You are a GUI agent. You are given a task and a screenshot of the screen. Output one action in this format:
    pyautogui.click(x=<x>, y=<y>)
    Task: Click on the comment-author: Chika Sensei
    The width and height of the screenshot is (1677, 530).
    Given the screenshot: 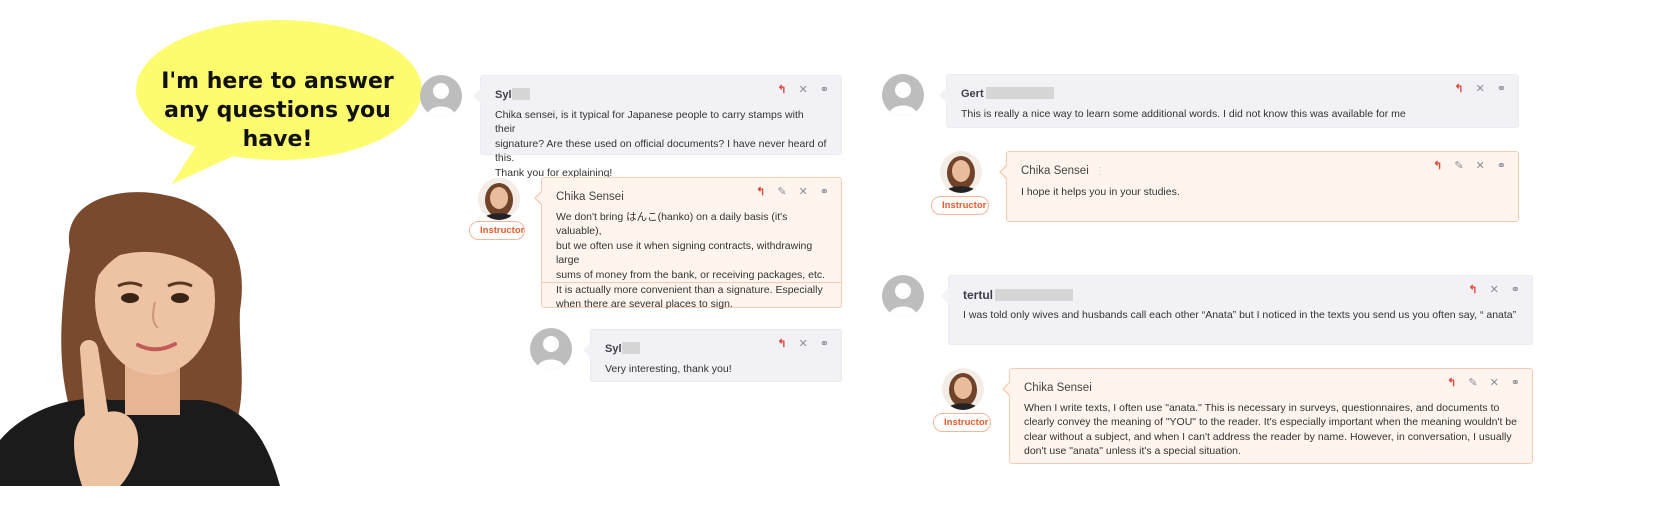 What is the action you would take?
    pyautogui.click(x=1058, y=388)
    